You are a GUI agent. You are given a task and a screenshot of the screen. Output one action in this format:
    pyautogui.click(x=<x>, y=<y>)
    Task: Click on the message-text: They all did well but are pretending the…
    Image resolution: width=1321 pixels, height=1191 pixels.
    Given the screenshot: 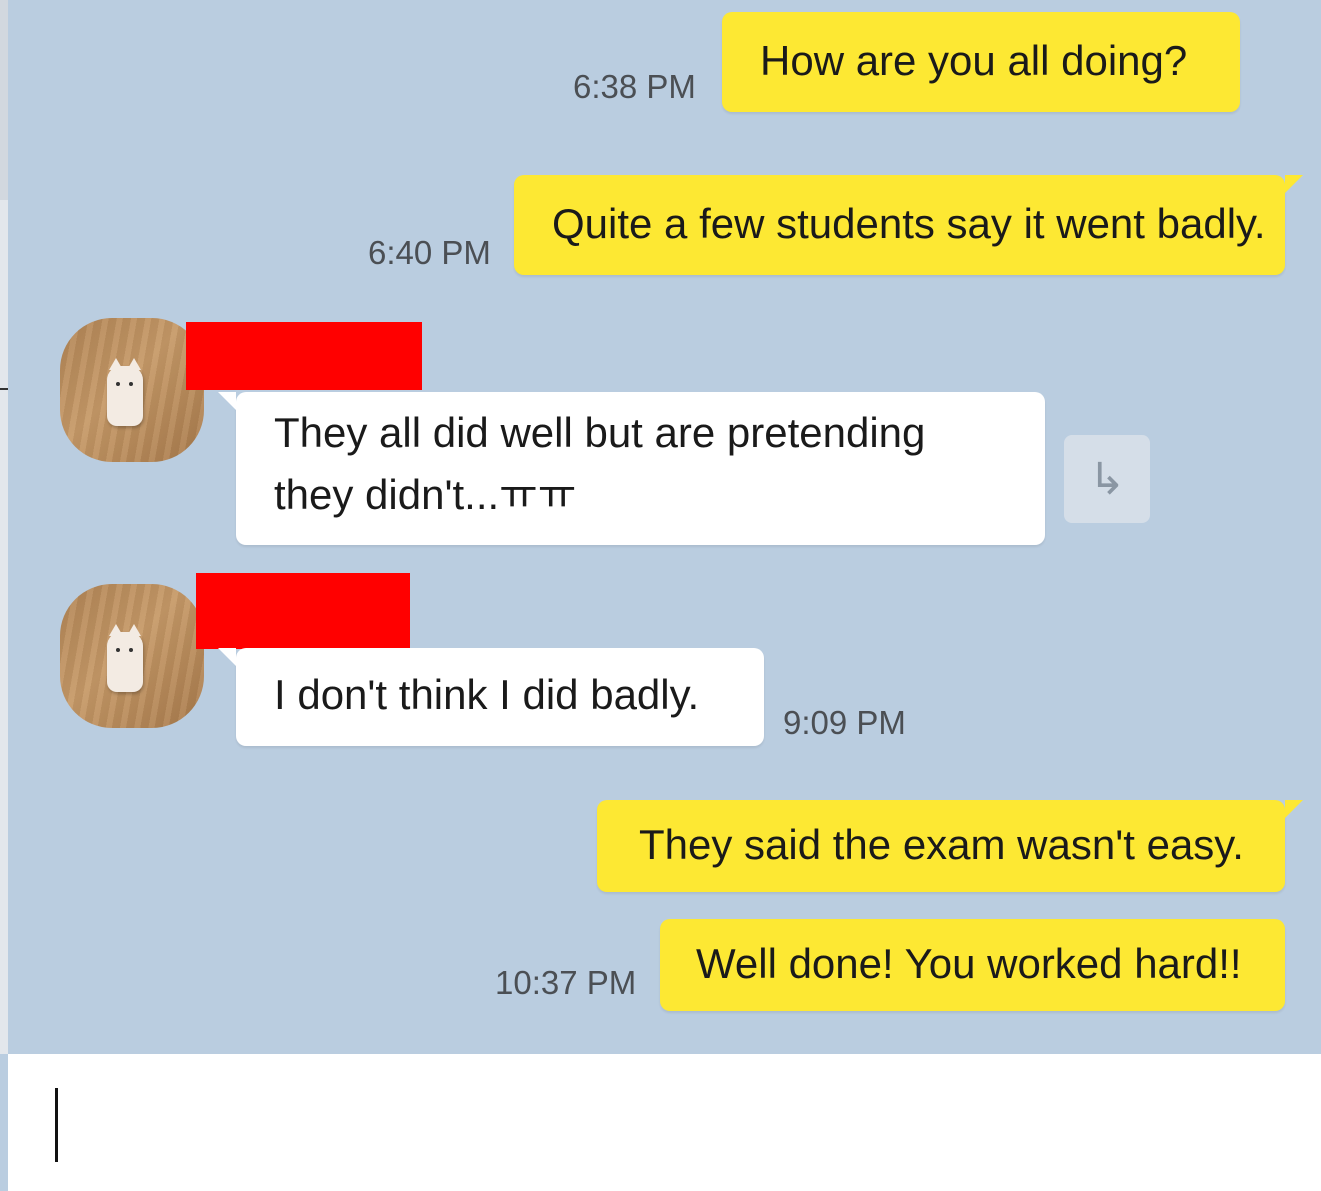 What is the action you would take?
    pyautogui.click(x=600, y=463)
    